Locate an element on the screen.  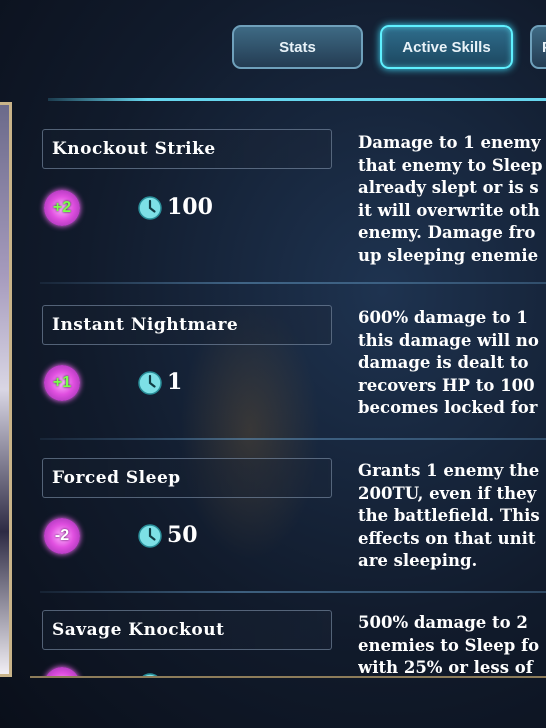
skill-tu-cost: 100 is located at coordinates (190, 207).